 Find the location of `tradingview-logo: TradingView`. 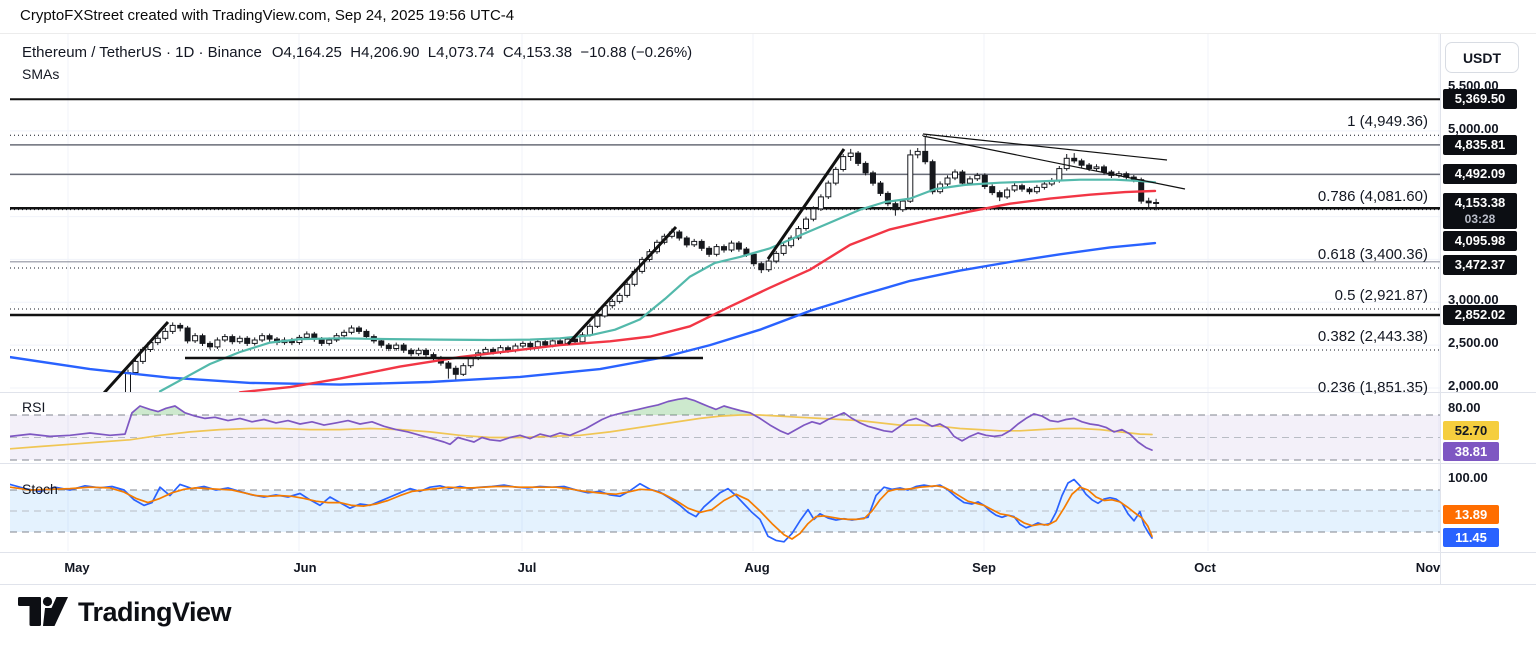

tradingview-logo: TradingView is located at coordinates (125, 612).